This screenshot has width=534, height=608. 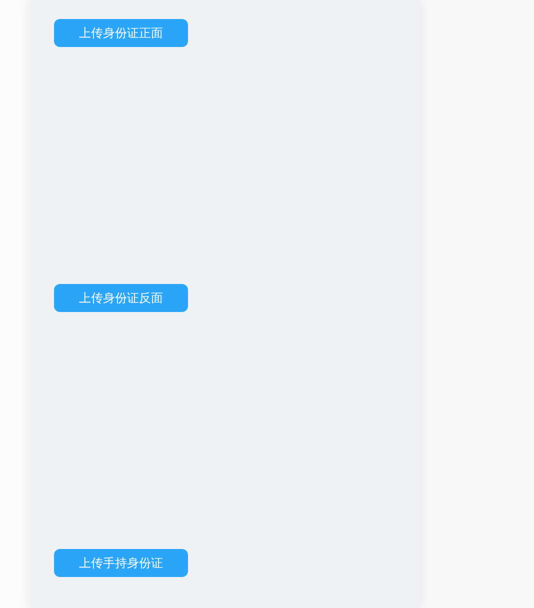 I want to click on upload-button: 上传手持身份证, so click(x=121, y=563).